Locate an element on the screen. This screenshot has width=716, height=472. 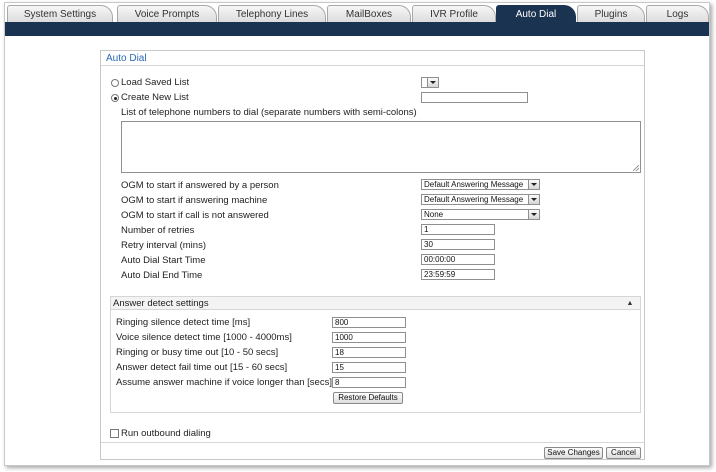
tab-ivr-profile: IVR Profile is located at coordinates (454, 13).